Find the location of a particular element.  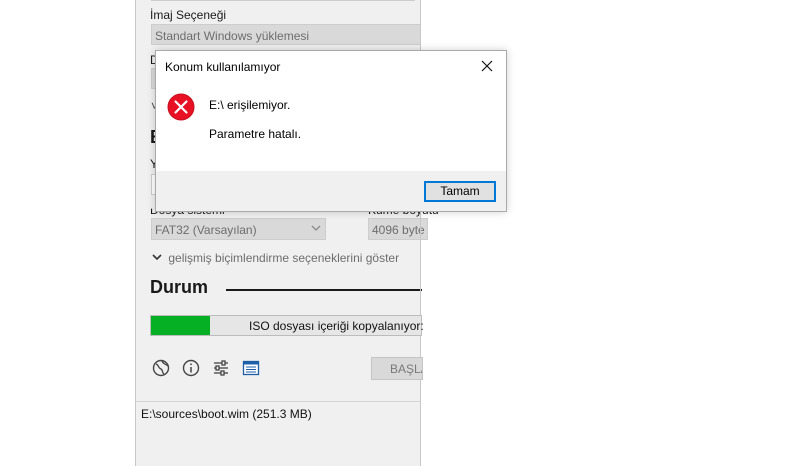

status-divider is located at coordinates (324, 290).